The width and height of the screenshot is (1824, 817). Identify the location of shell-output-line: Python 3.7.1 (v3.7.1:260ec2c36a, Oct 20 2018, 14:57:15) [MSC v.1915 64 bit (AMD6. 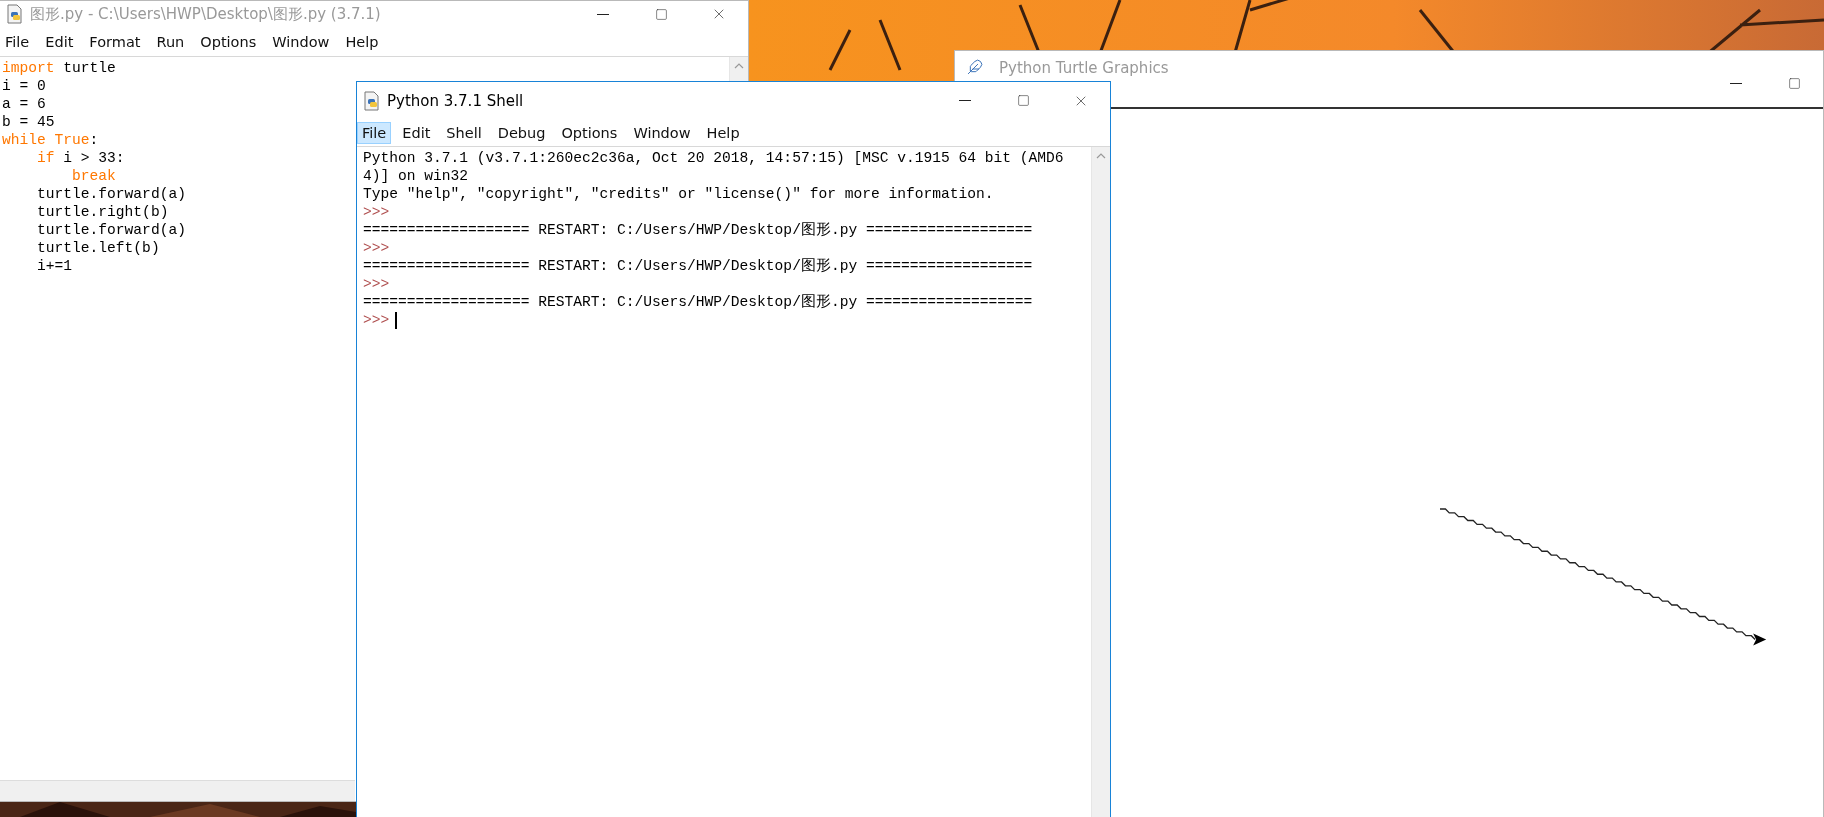
(713, 158).